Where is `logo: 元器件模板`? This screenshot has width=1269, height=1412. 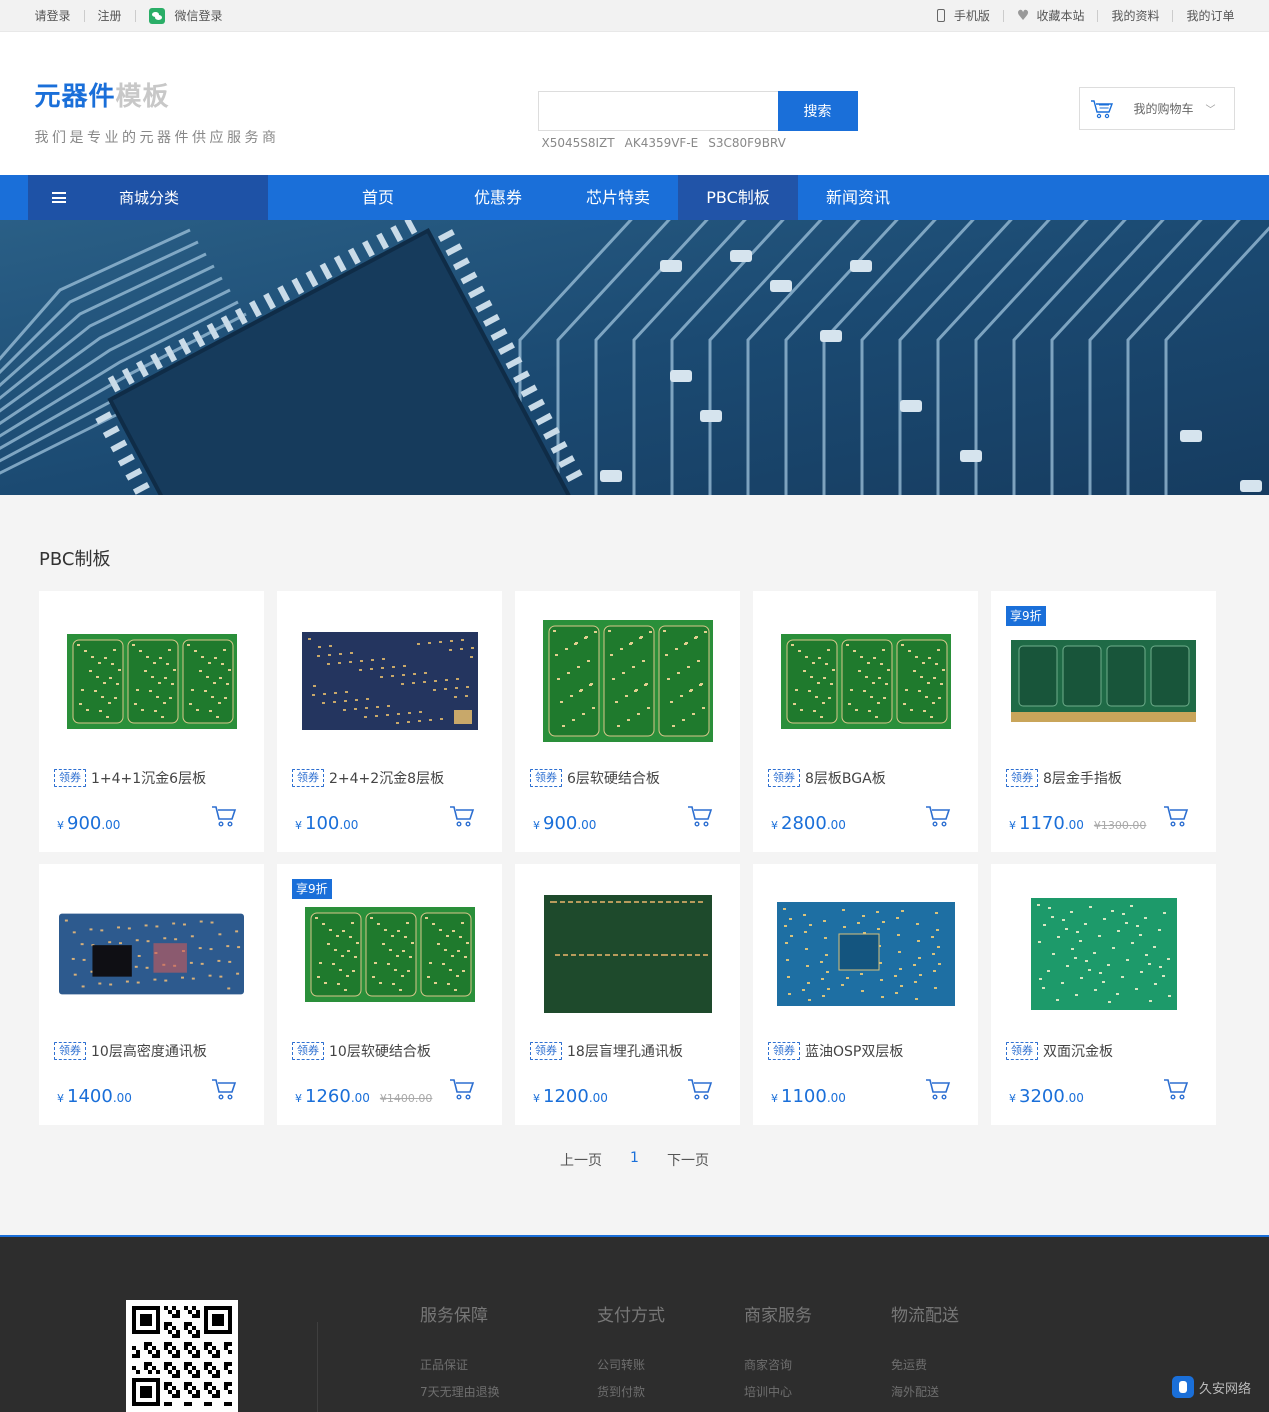
logo: 元器件模板 is located at coordinates (102, 94).